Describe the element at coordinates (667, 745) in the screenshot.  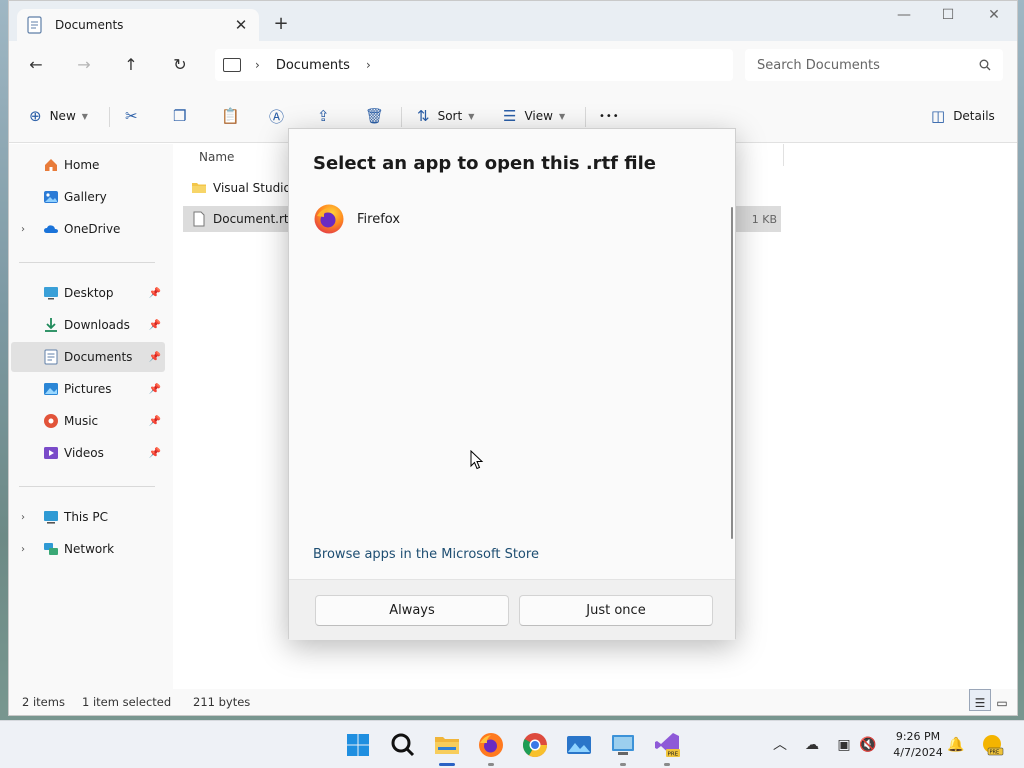
I see `visual-studio-preview-icon: PRE` at that location.